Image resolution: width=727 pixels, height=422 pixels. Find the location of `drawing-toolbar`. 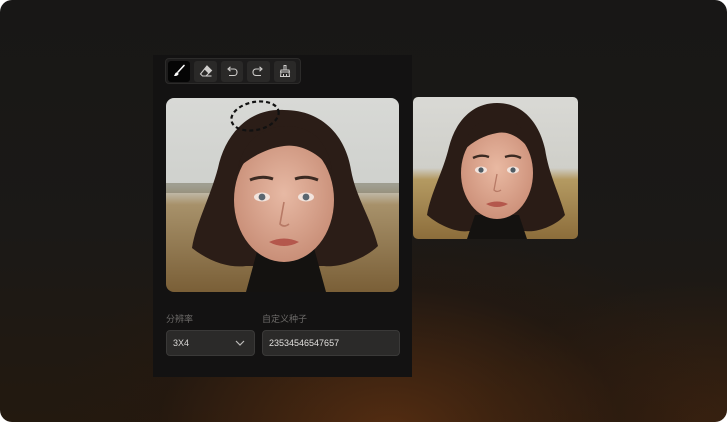

drawing-toolbar is located at coordinates (233, 71).